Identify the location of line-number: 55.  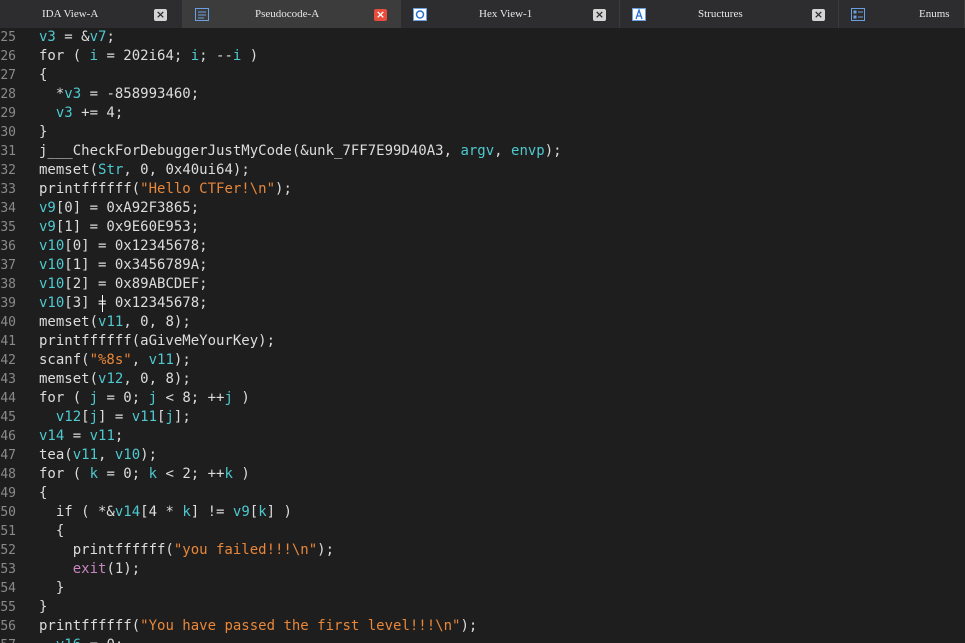
(8, 607).